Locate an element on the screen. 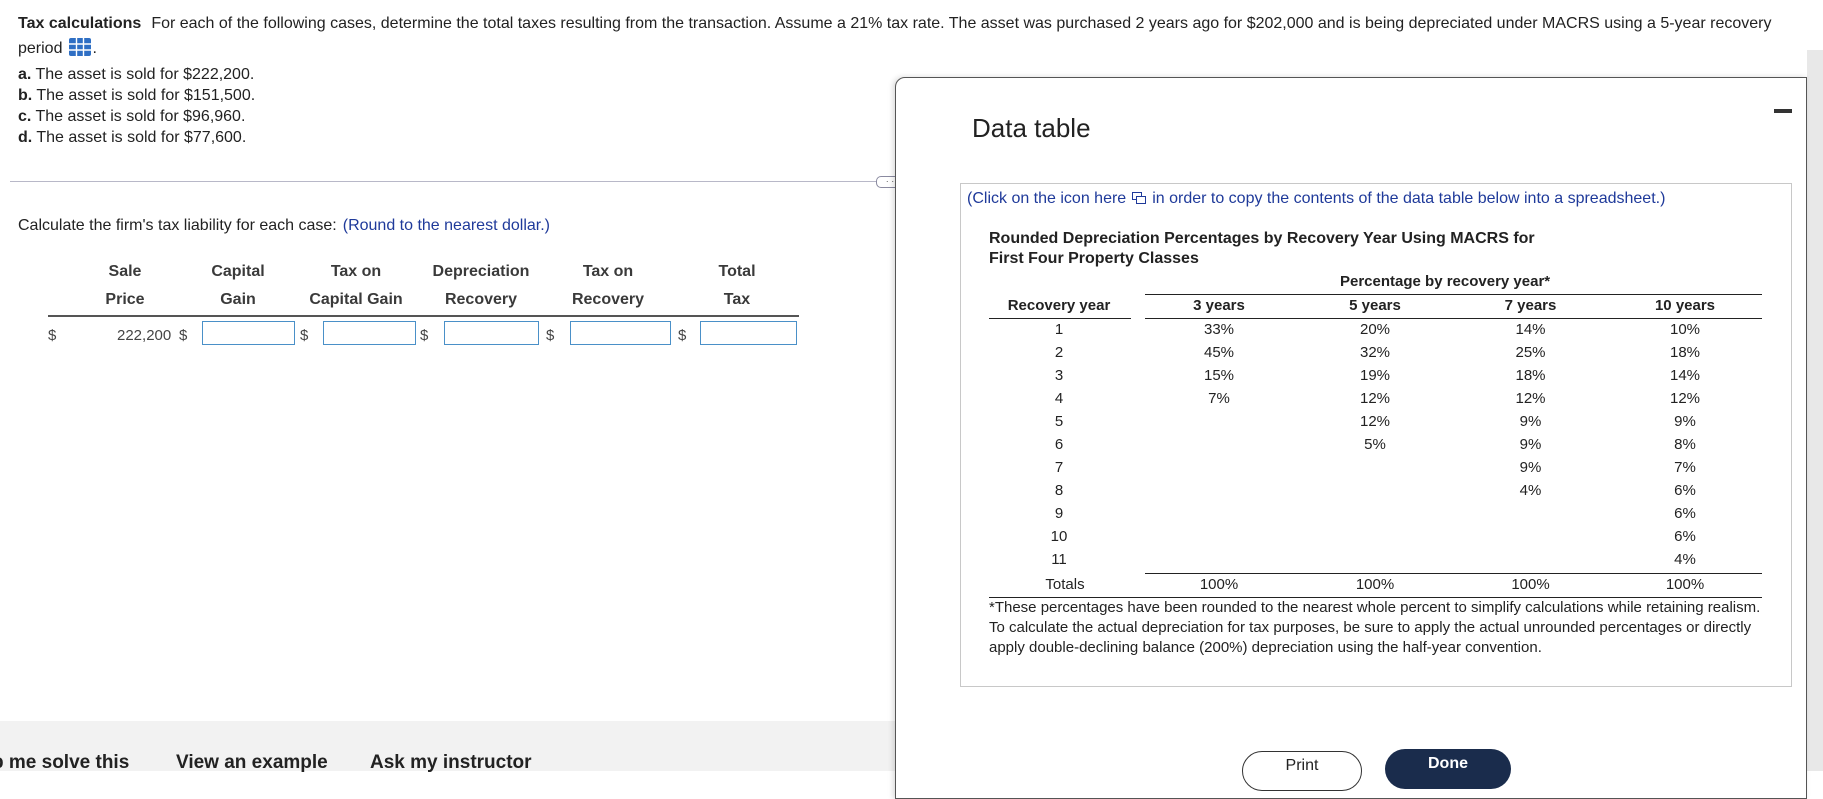  copy-spreadsheet-icon is located at coordinates (1139, 197).